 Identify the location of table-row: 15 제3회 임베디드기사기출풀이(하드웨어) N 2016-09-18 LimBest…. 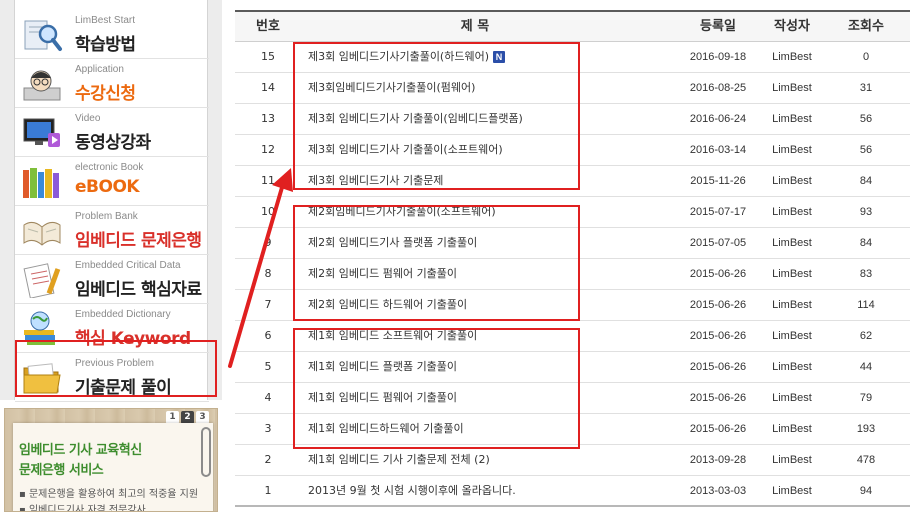
(572, 57).